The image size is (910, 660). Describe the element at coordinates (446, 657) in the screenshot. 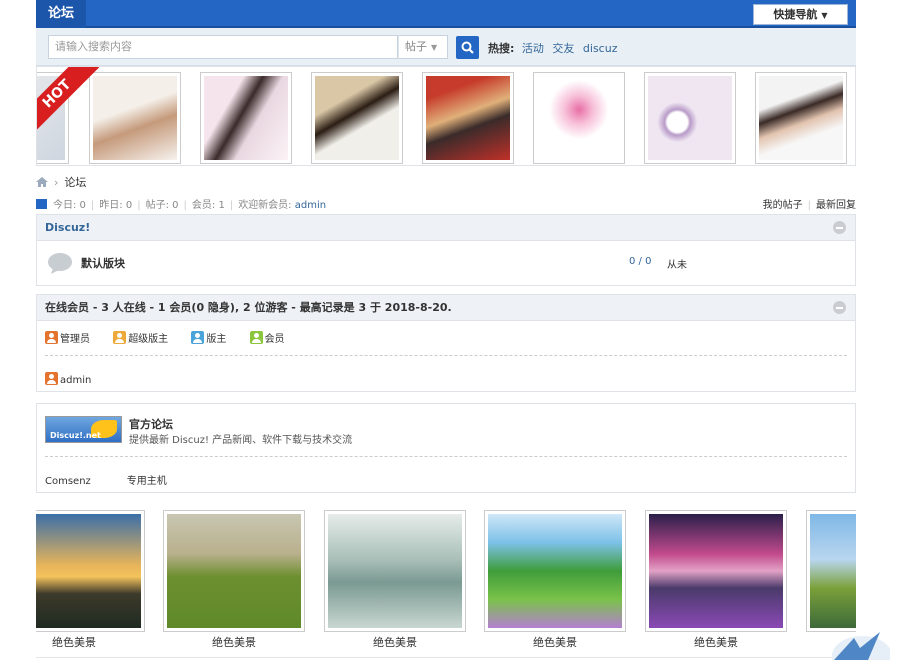

I see `footer-divider` at that location.